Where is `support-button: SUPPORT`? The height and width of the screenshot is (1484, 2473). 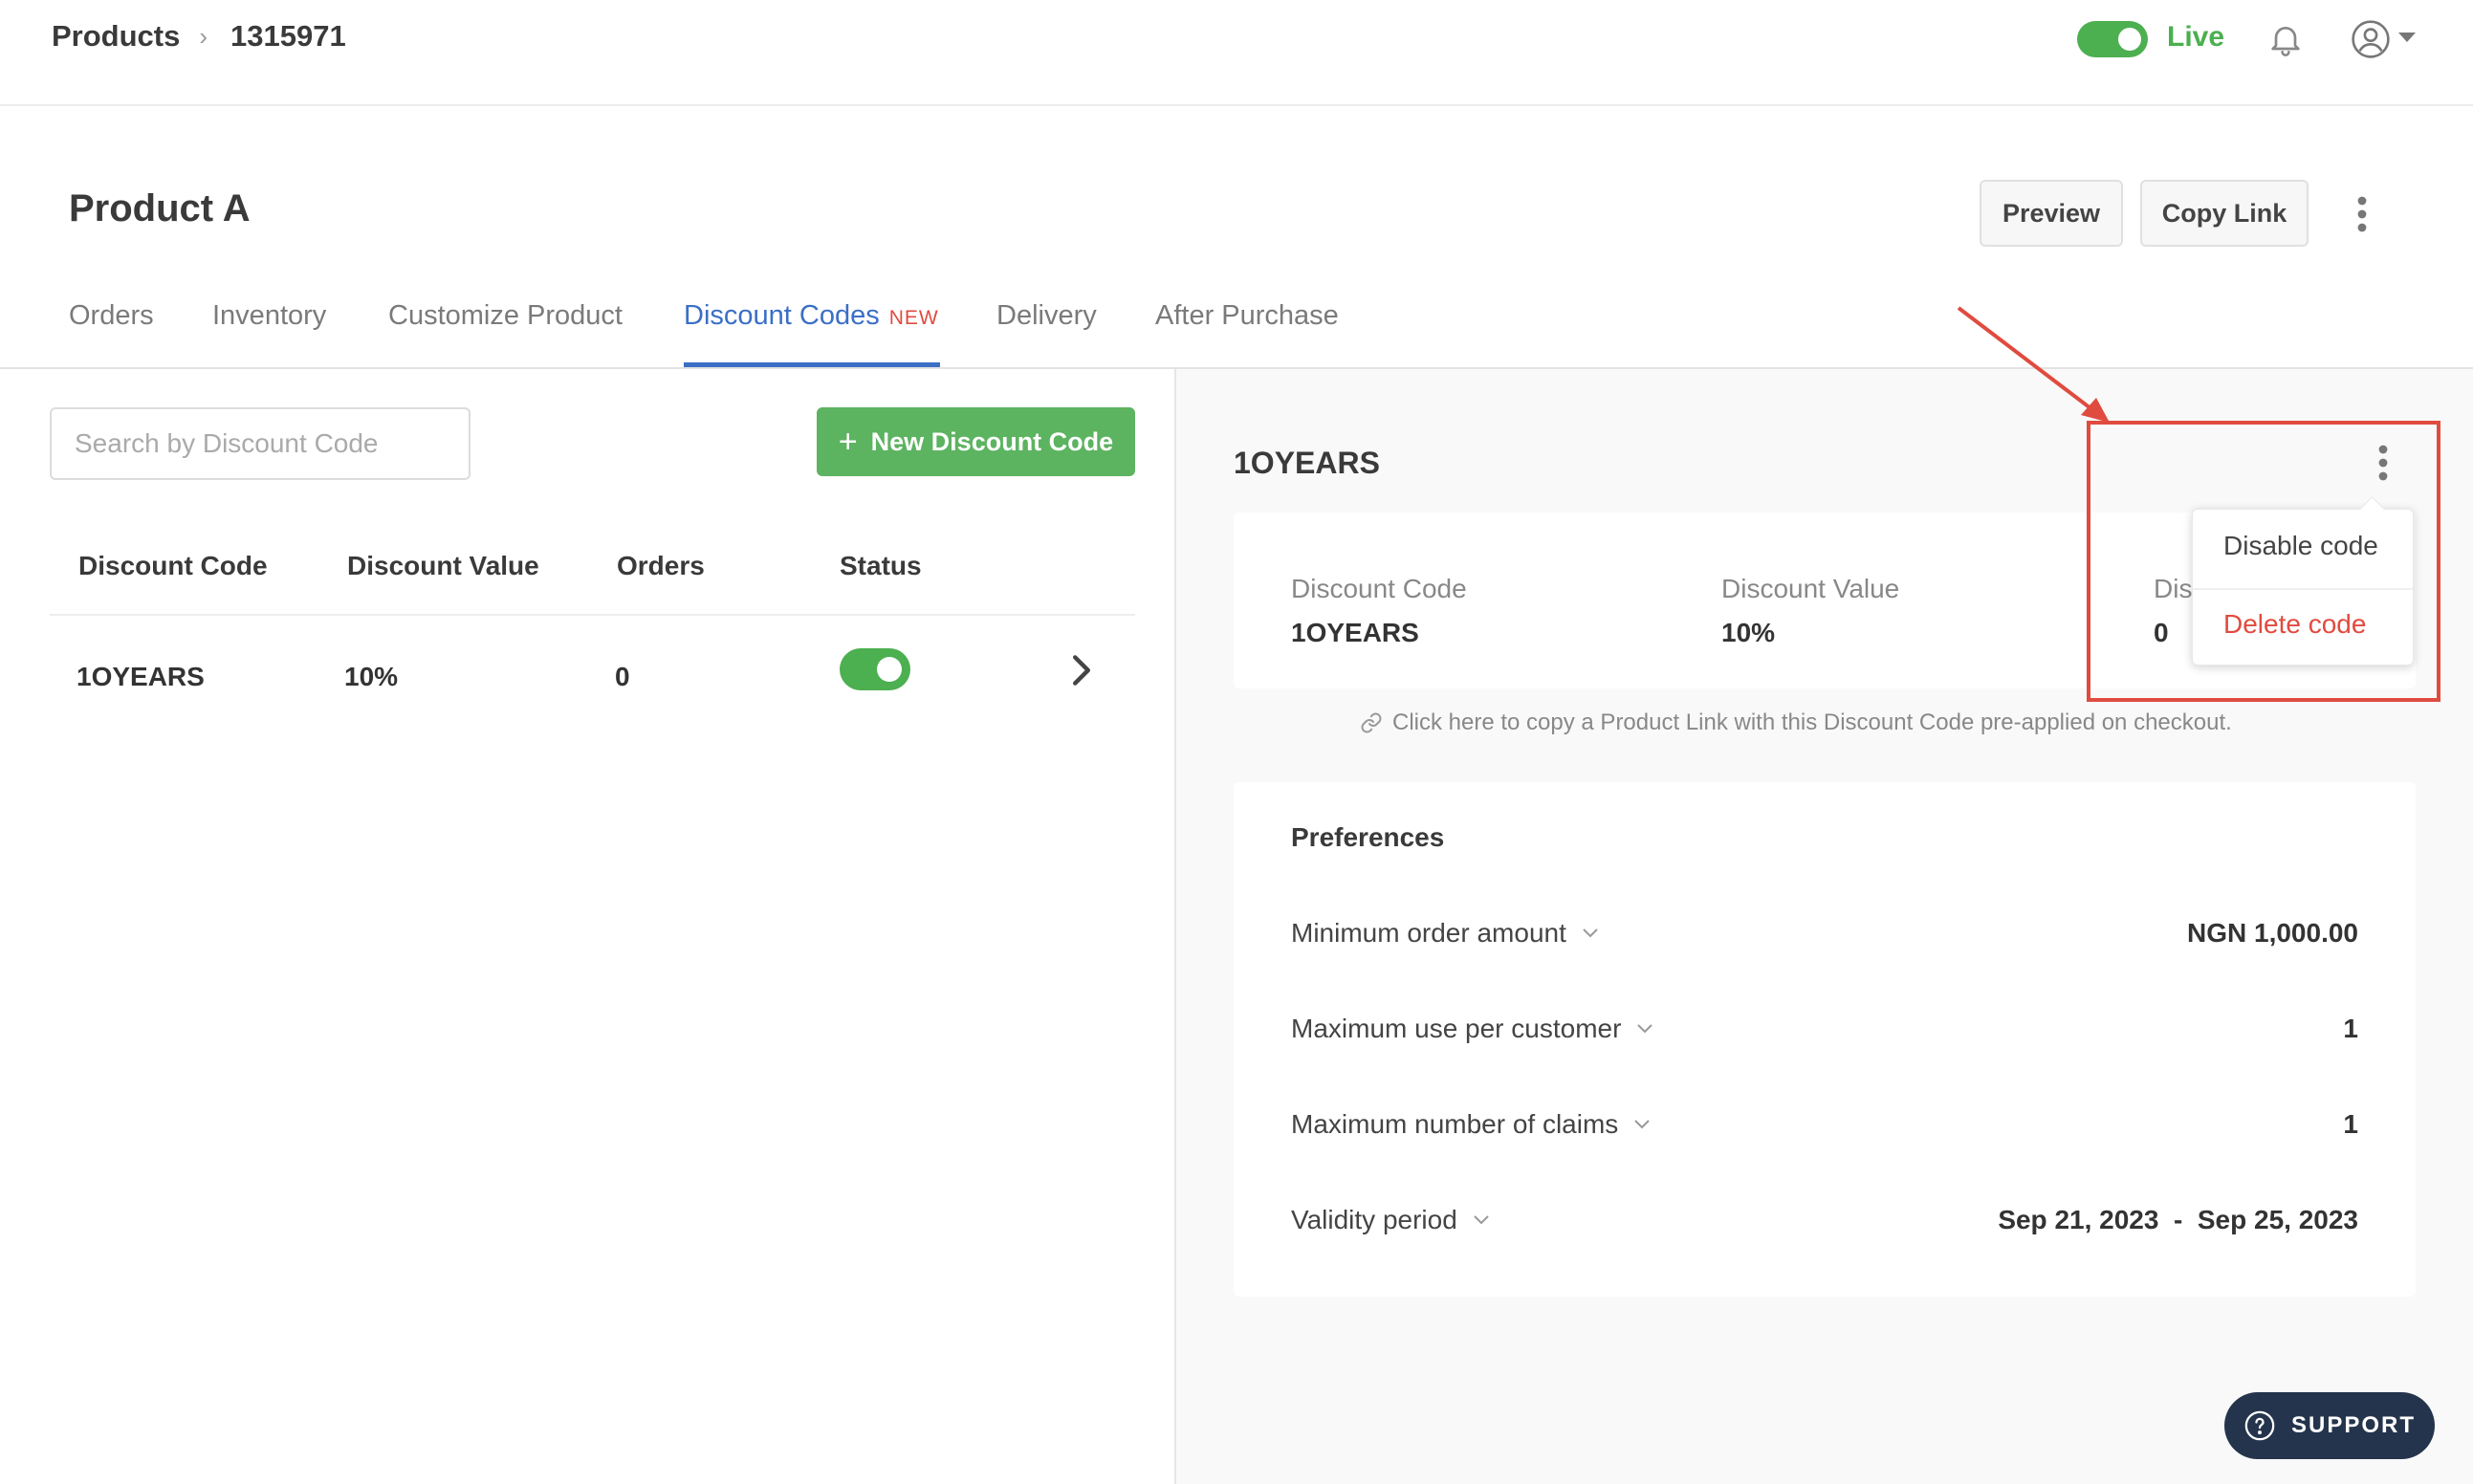 support-button: SUPPORT is located at coordinates (2329, 1425).